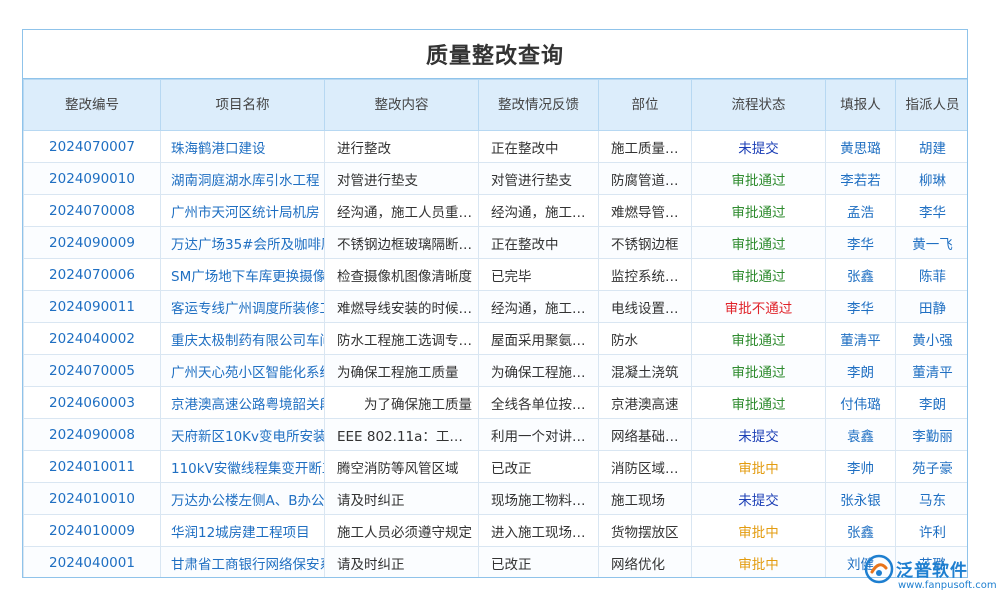 The width and height of the screenshot is (1000, 600). I want to click on cell-content: 防水工程施工选调专业人员, so click(402, 339).